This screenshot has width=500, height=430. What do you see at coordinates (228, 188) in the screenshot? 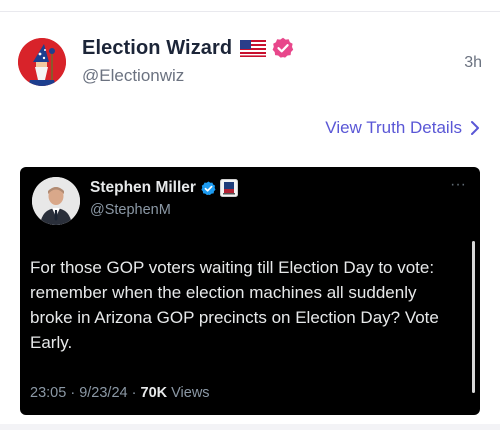
I see `government-seal-icon` at bounding box center [228, 188].